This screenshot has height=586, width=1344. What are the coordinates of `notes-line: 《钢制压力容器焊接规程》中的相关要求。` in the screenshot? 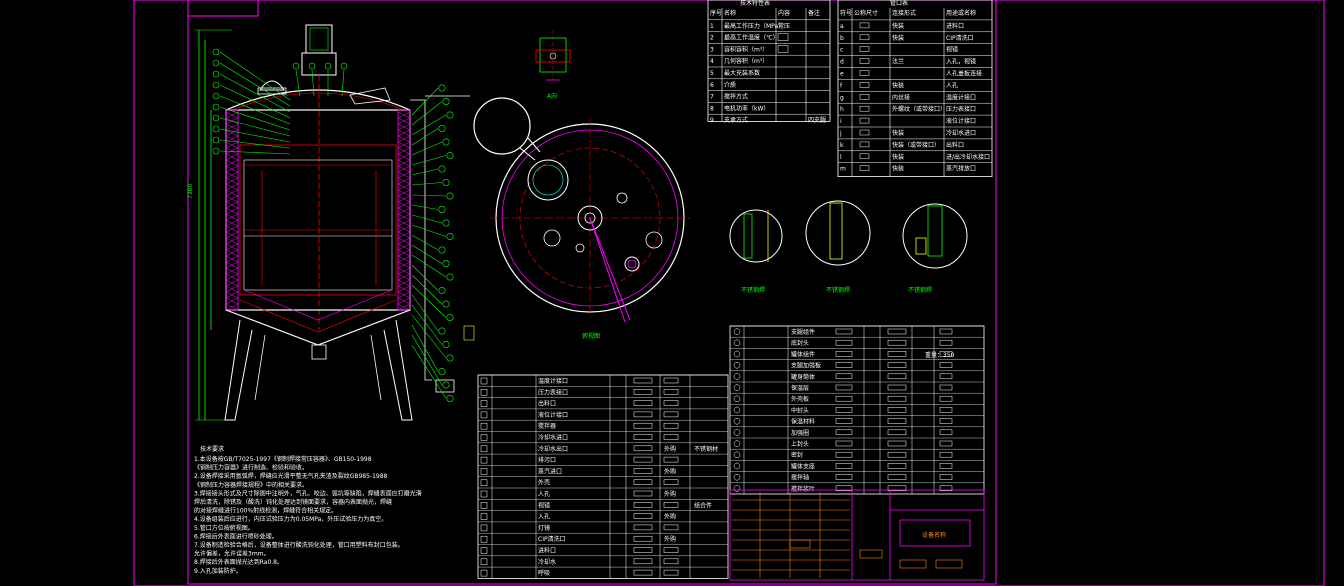 It's located at (251, 485).